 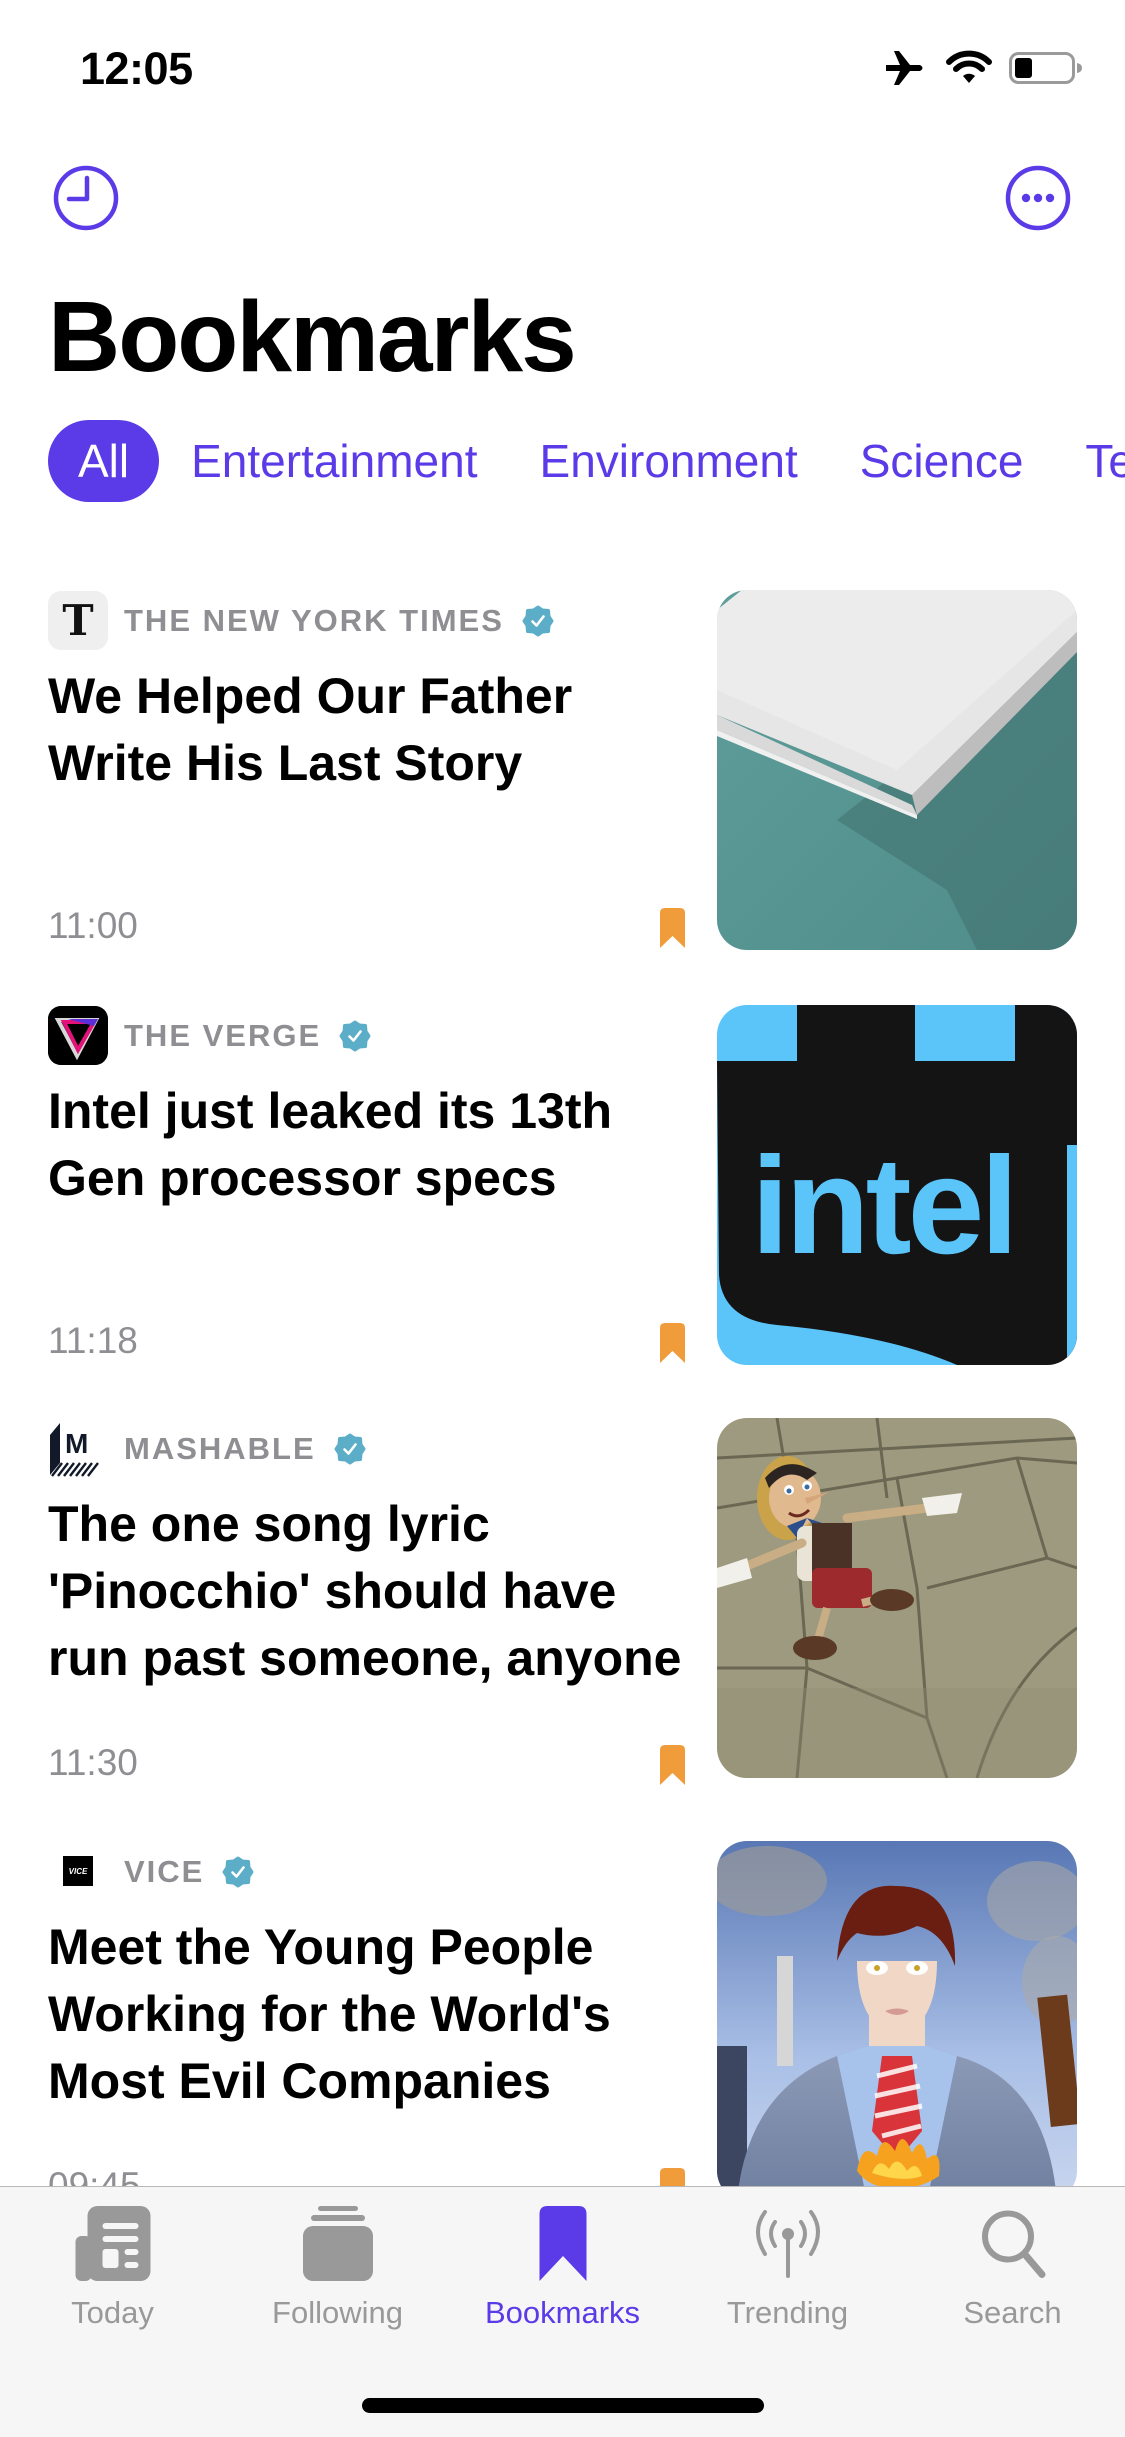 I want to click on tab-label: Trending, so click(x=787, y=2312).